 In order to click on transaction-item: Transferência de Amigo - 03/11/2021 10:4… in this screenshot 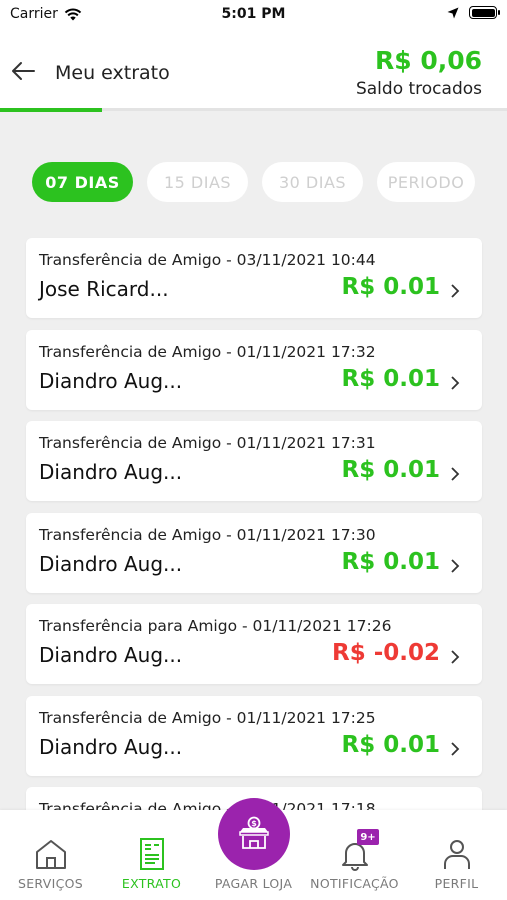, I will do `click(254, 278)`.